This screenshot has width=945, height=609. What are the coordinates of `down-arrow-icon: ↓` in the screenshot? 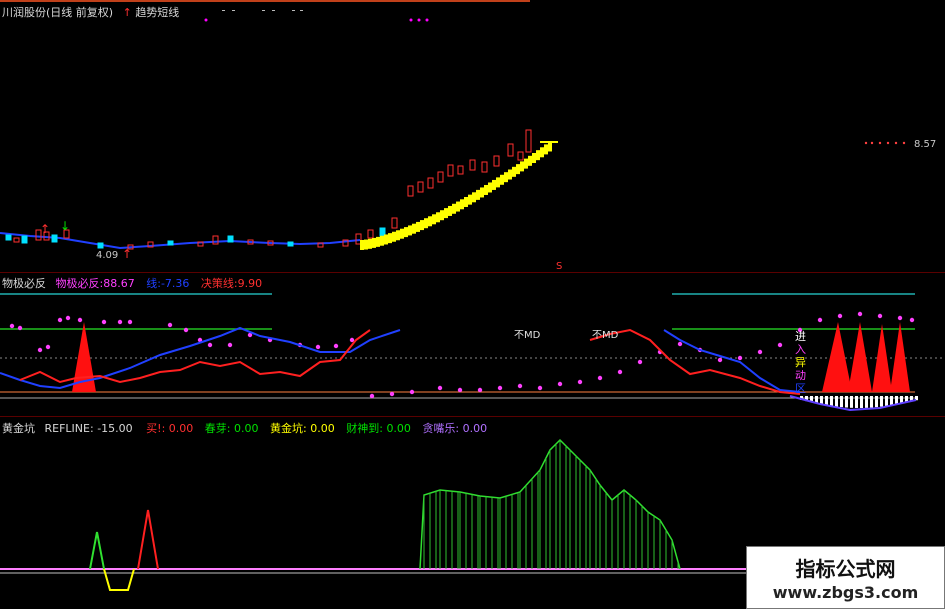 It's located at (65, 226).